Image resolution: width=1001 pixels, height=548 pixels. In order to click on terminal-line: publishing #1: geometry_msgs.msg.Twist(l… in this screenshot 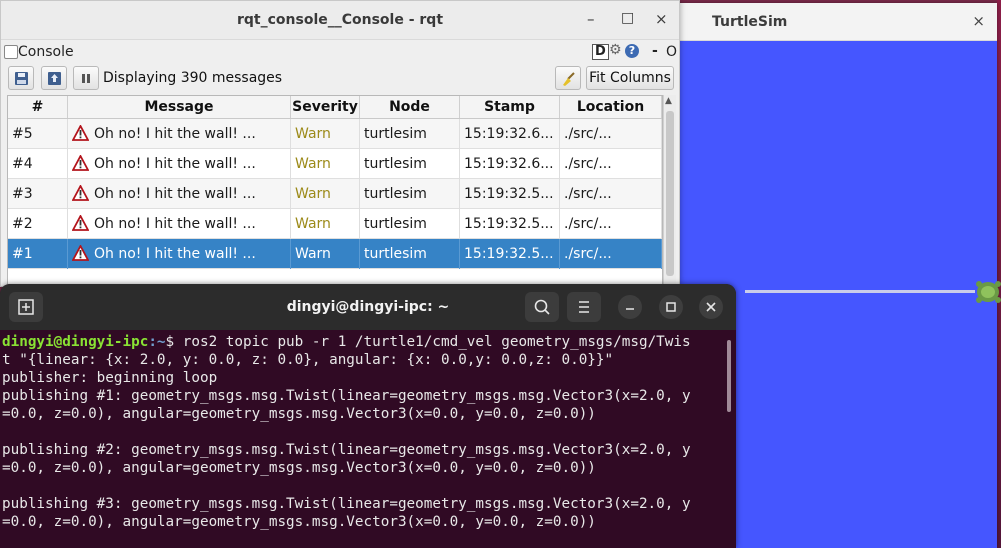, I will do `click(346, 396)`.